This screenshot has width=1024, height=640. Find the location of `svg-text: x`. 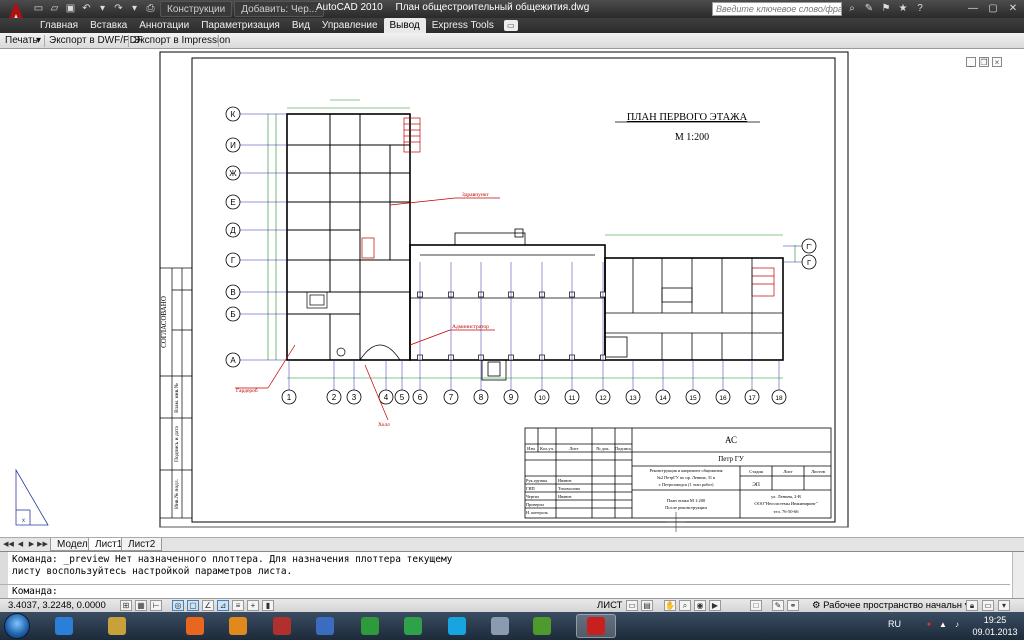

svg-text: x is located at coordinates (23, 521).